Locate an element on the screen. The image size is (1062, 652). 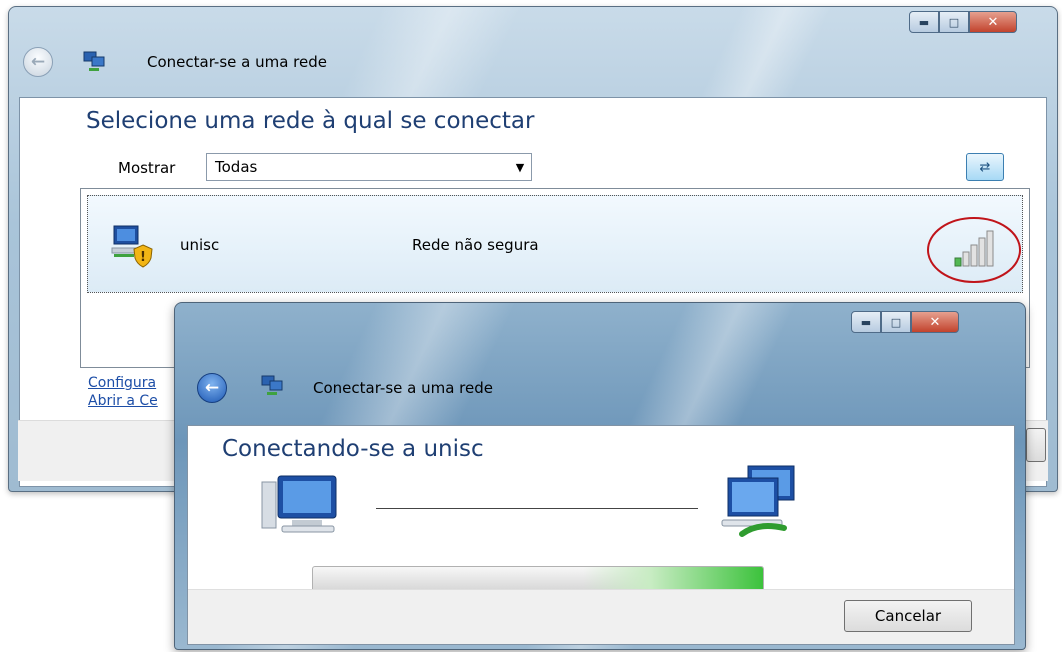
connecting-heading: Conectando-se a unisc is located at coordinates (353, 449).